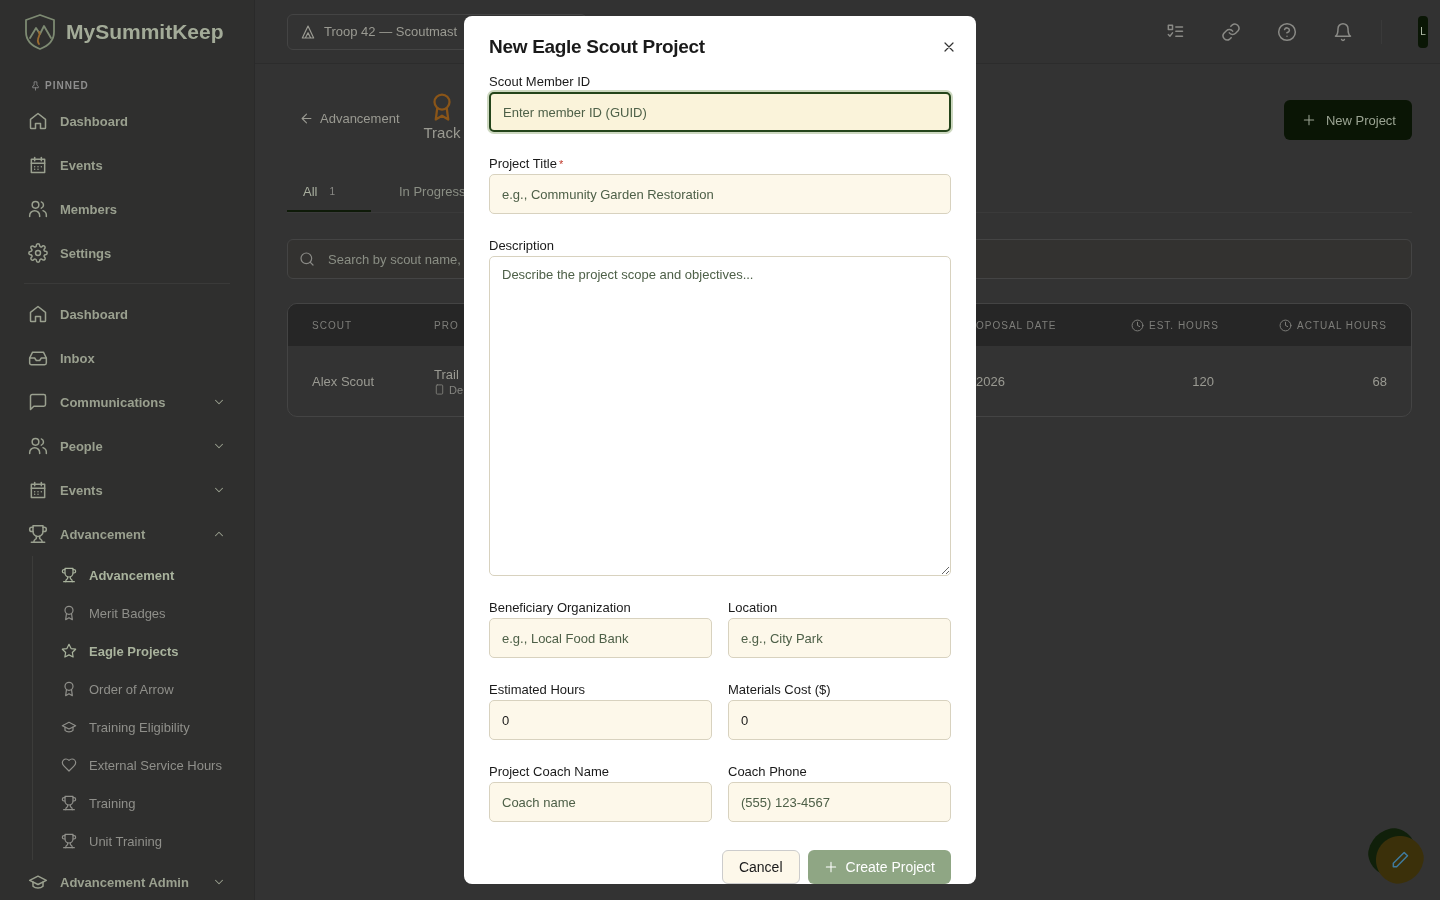  I want to click on field-label: Project Title*, so click(527, 163).